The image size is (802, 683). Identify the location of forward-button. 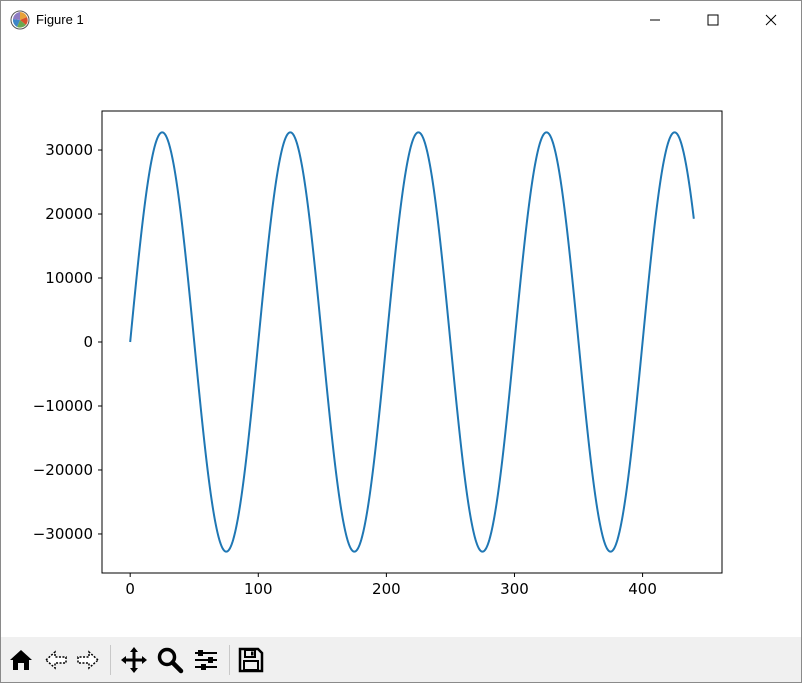
(88, 660).